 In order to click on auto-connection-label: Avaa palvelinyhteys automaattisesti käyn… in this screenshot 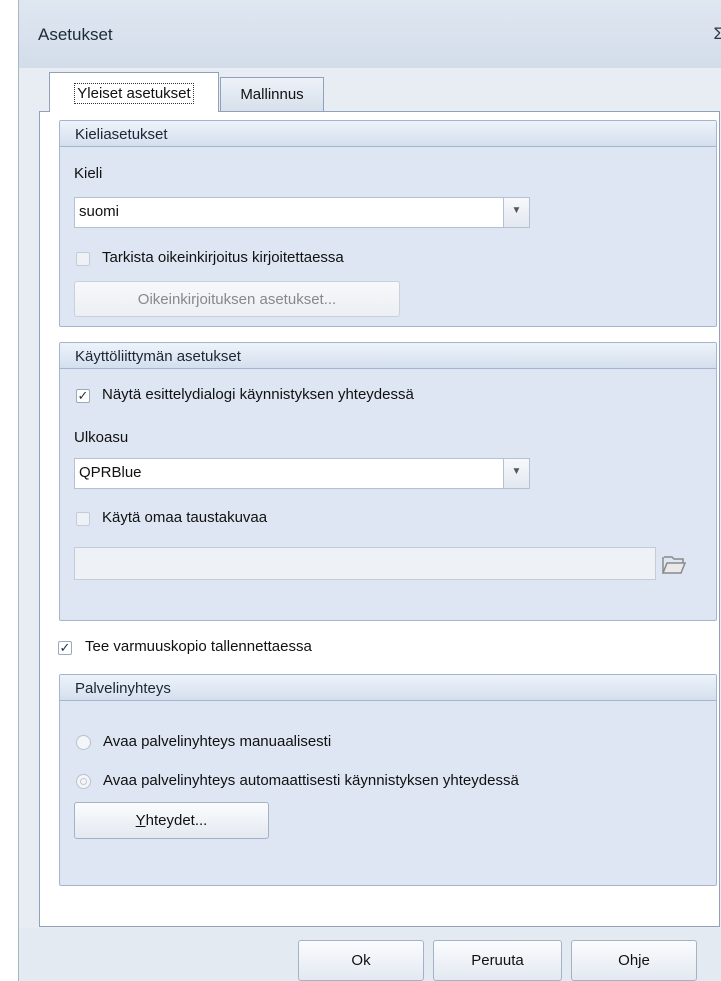, I will do `click(311, 780)`.